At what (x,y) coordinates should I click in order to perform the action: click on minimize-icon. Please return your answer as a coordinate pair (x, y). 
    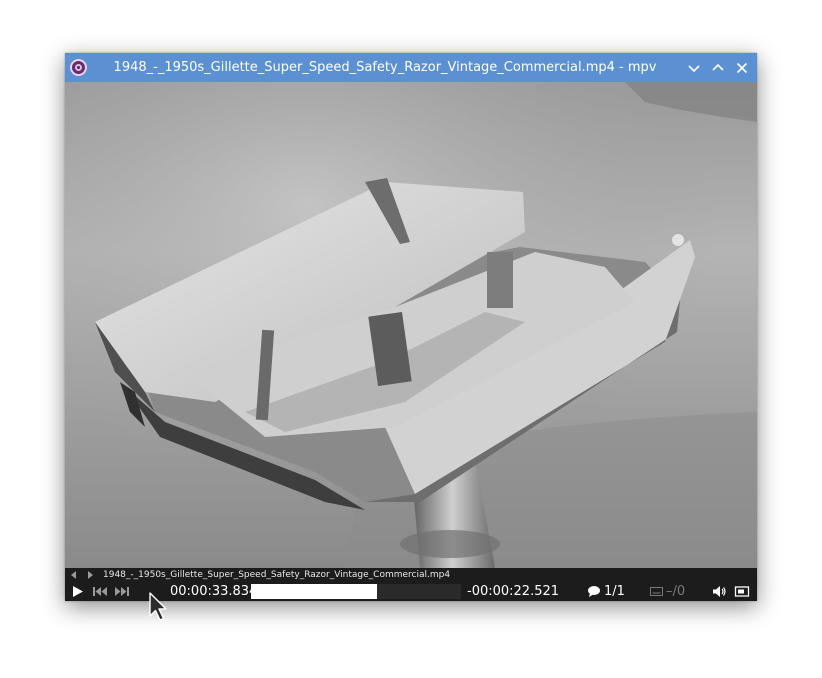
    Looking at the image, I should click on (694, 68).